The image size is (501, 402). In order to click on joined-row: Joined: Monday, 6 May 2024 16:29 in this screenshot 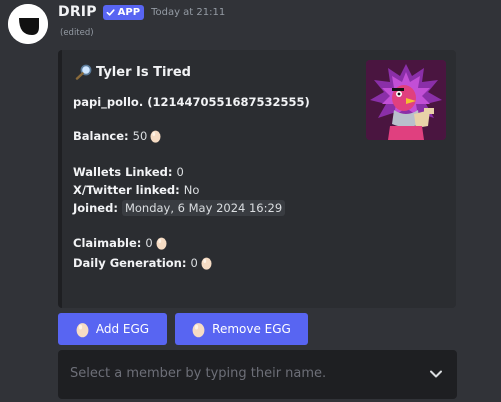, I will do `click(179, 208)`.